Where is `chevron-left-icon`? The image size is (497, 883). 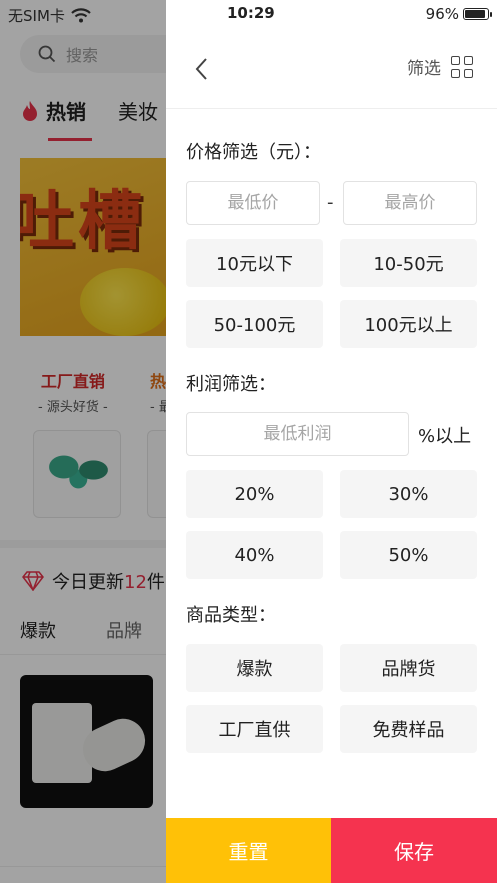
chevron-left-icon is located at coordinates (201, 69).